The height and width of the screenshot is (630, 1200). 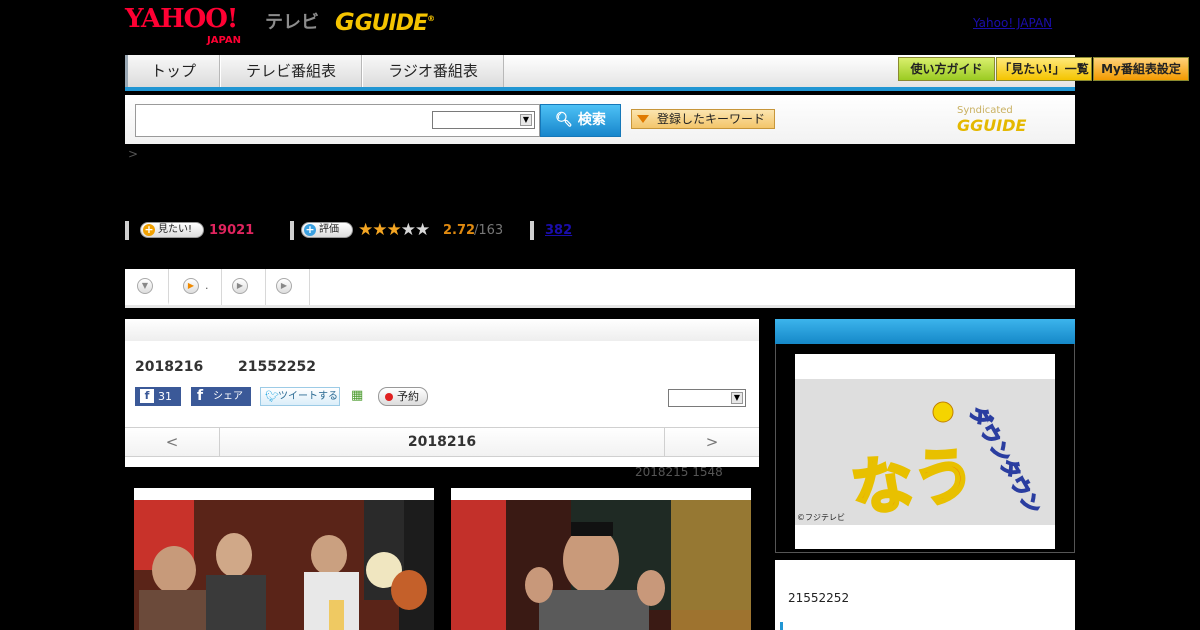 I want to click on side-info: 21552252, so click(x=925, y=595).